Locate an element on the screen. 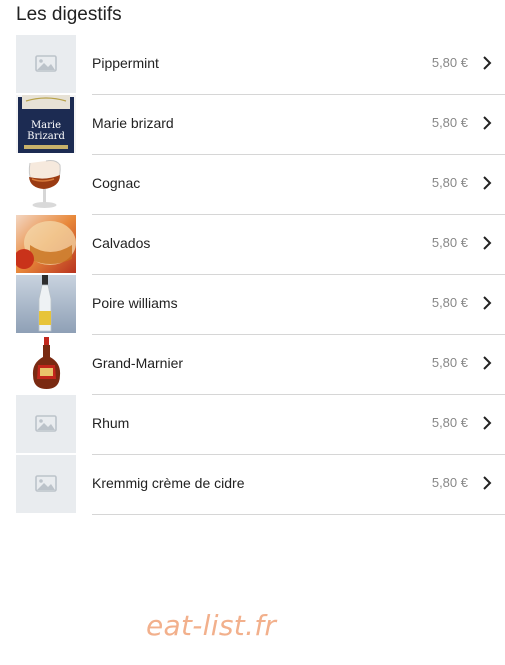 This screenshot has height=665, width=505. marie-brizard-bottle-image: Marie Brizard is located at coordinates (46, 124).